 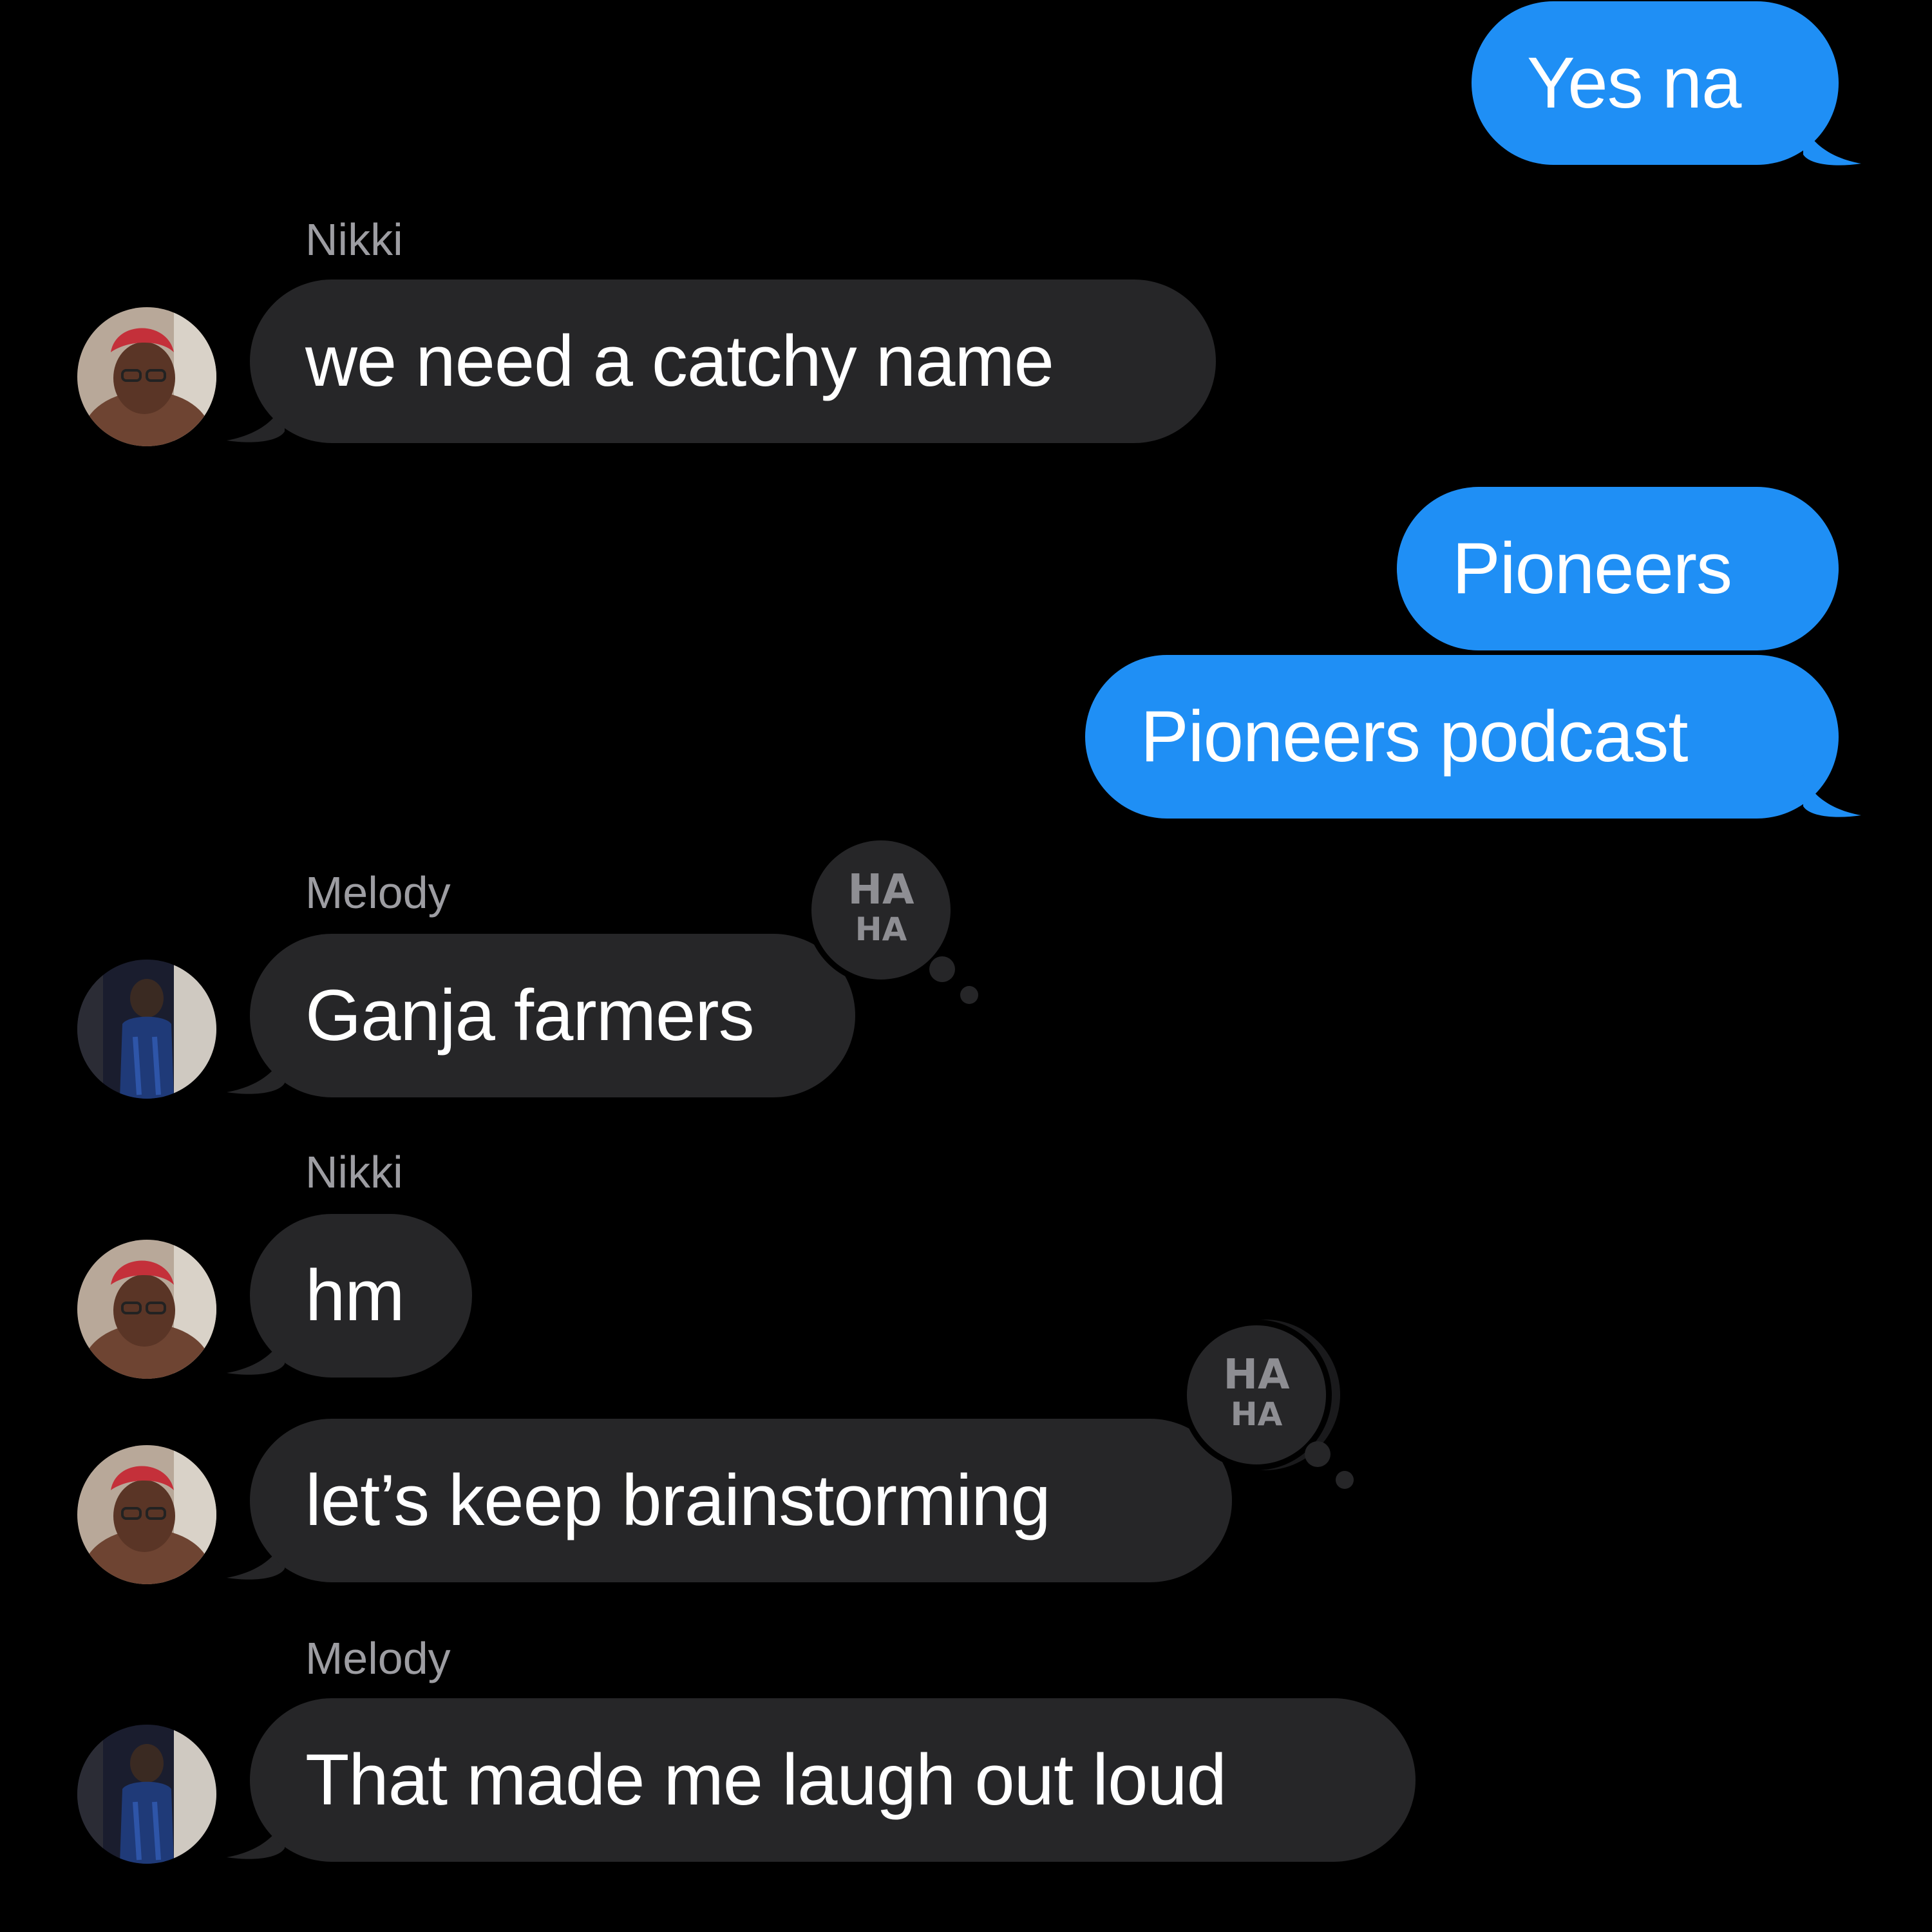 What do you see at coordinates (733, 361) in the screenshot?
I see `received-message-bubble: we need a catchy name` at bounding box center [733, 361].